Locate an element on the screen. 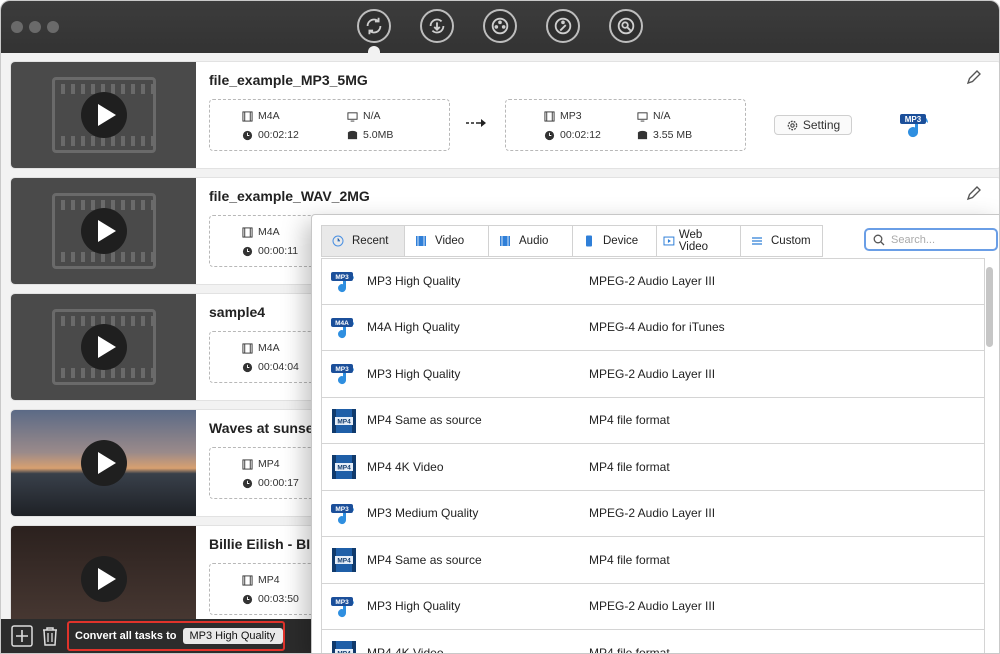  preset-name: M4A High Quality is located at coordinates (413, 327).